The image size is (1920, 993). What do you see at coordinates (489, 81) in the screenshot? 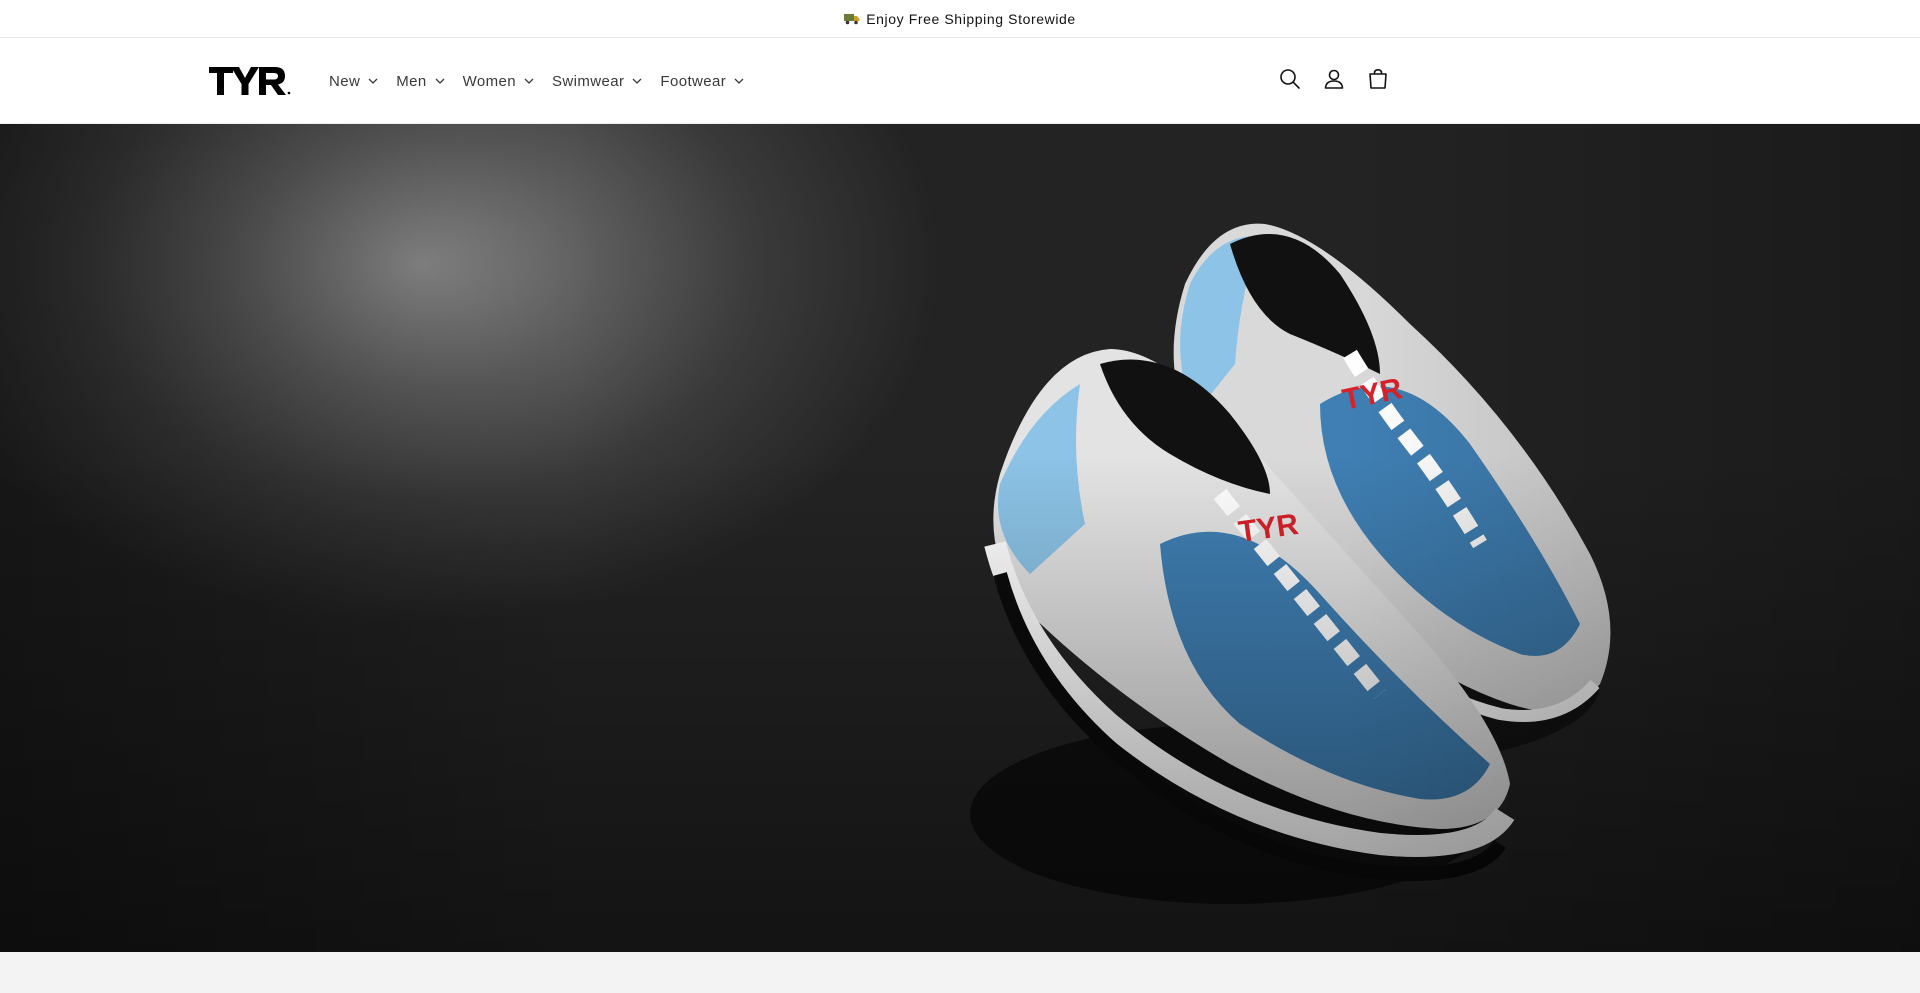
I see `nav-label: Women` at bounding box center [489, 81].